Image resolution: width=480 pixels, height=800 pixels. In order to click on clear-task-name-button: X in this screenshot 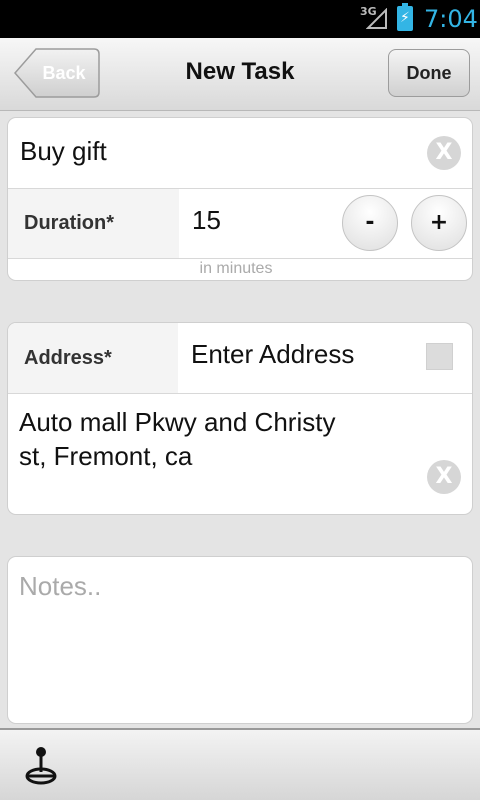, I will do `click(444, 153)`.